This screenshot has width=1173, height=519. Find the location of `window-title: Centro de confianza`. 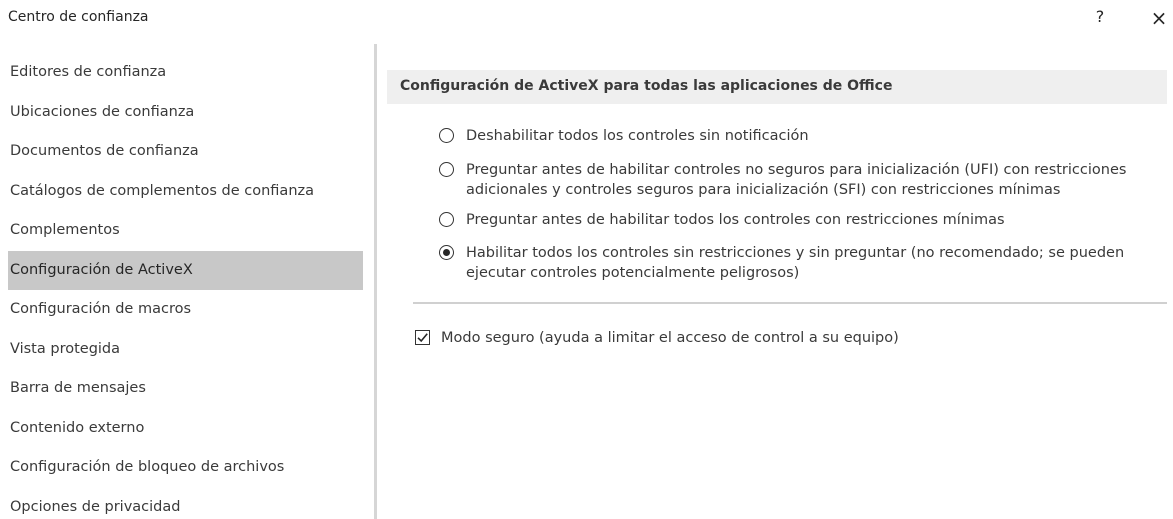

window-title: Centro de confianza is located at coordinates (78, 17).